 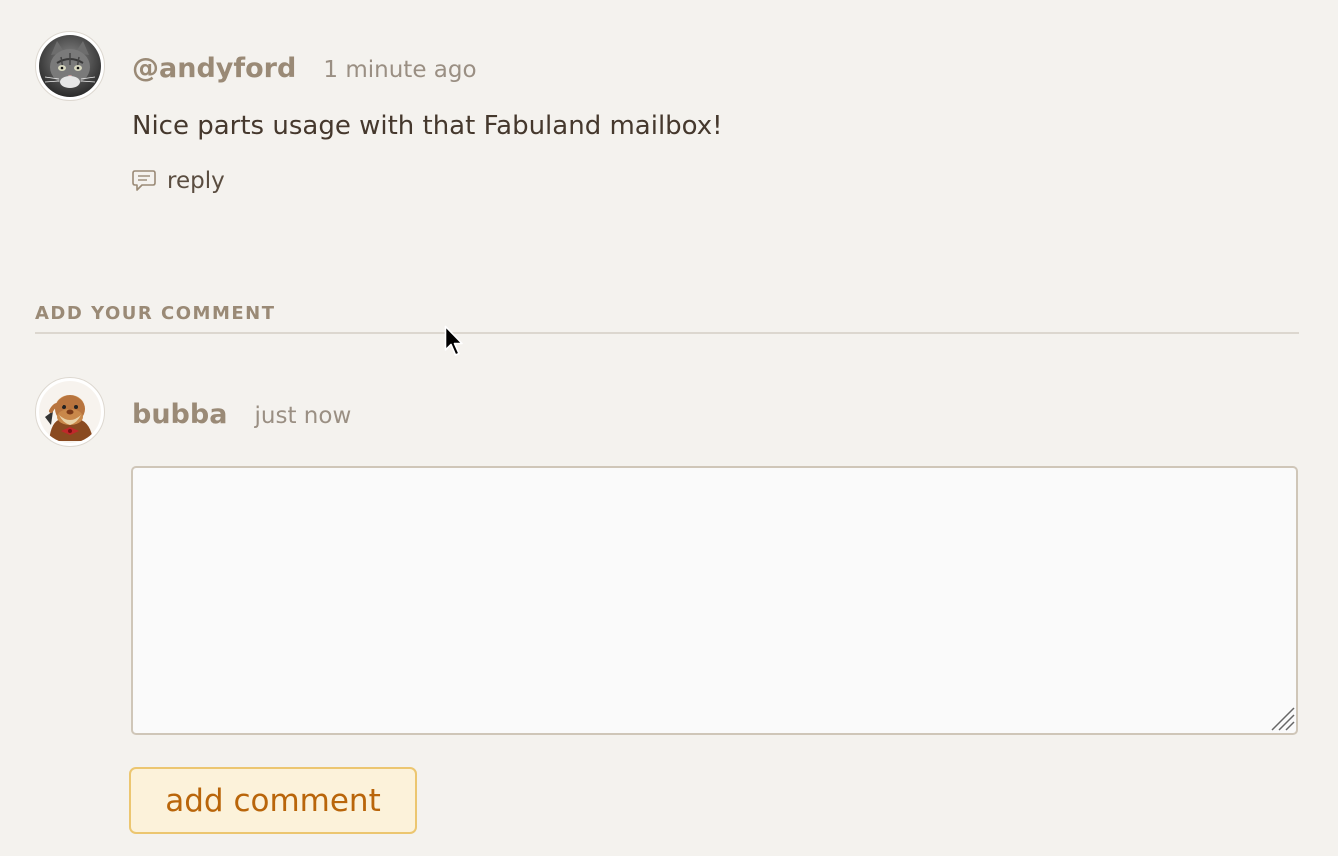 I want to click on comment-username-link: @andyford, so click(x=214, y=68).